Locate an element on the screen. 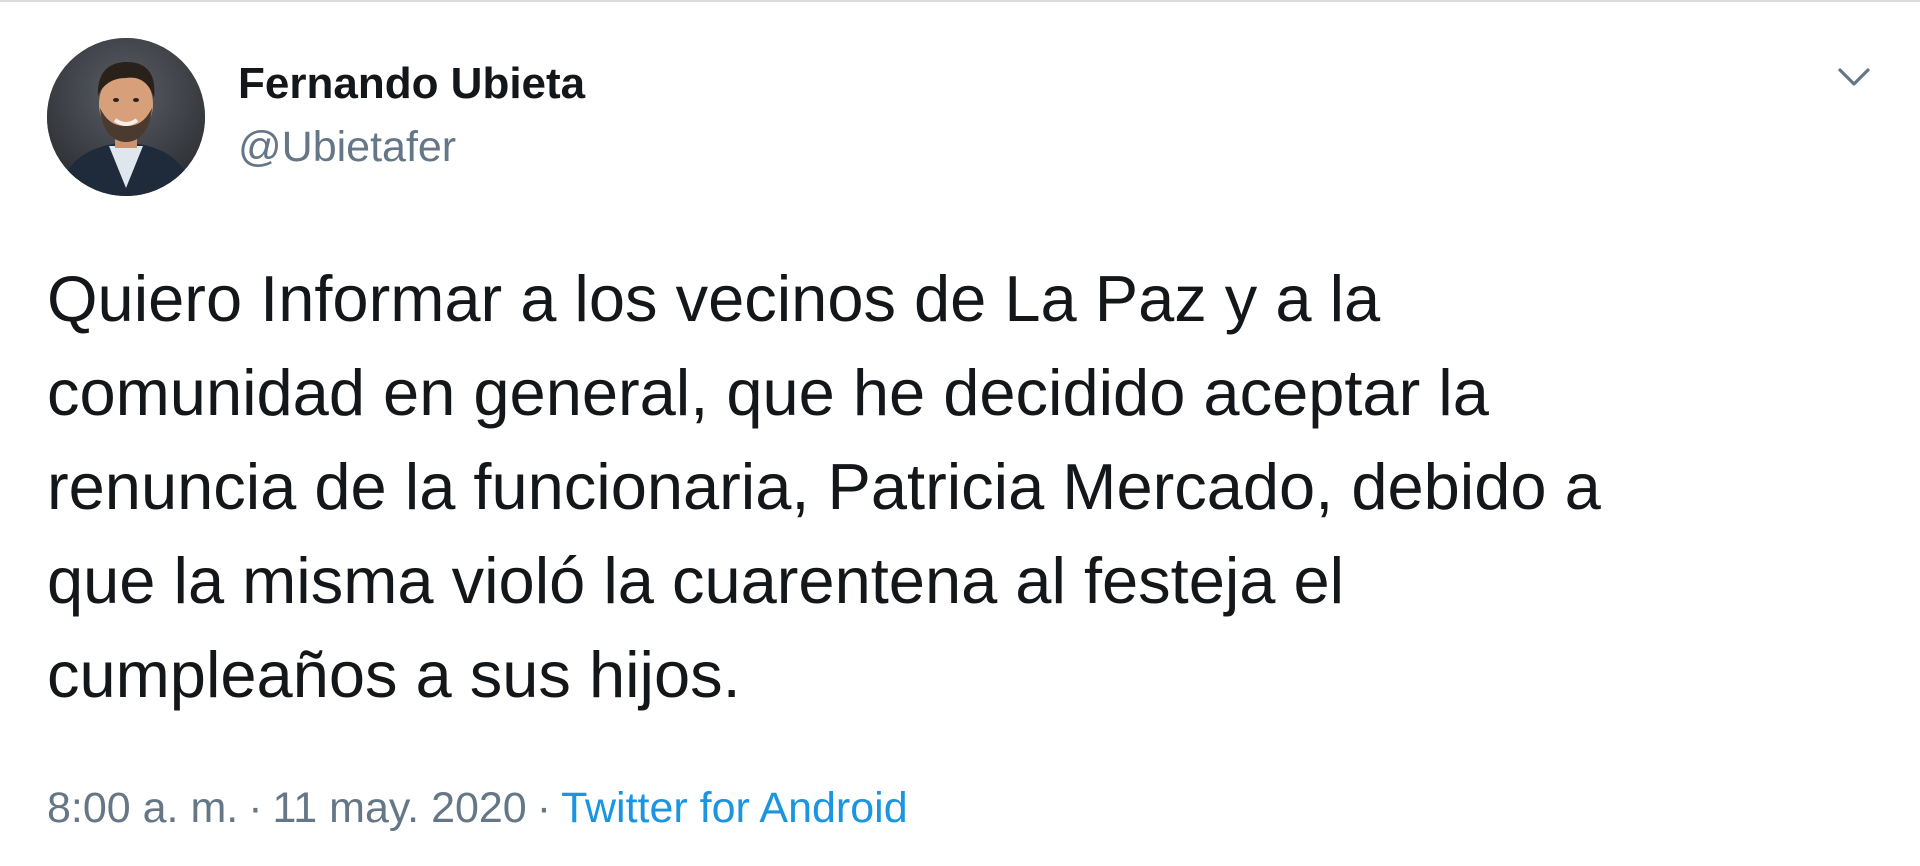 This screenshot has width=1920, height=866. avatar-image is located at coordinates (126, 117).